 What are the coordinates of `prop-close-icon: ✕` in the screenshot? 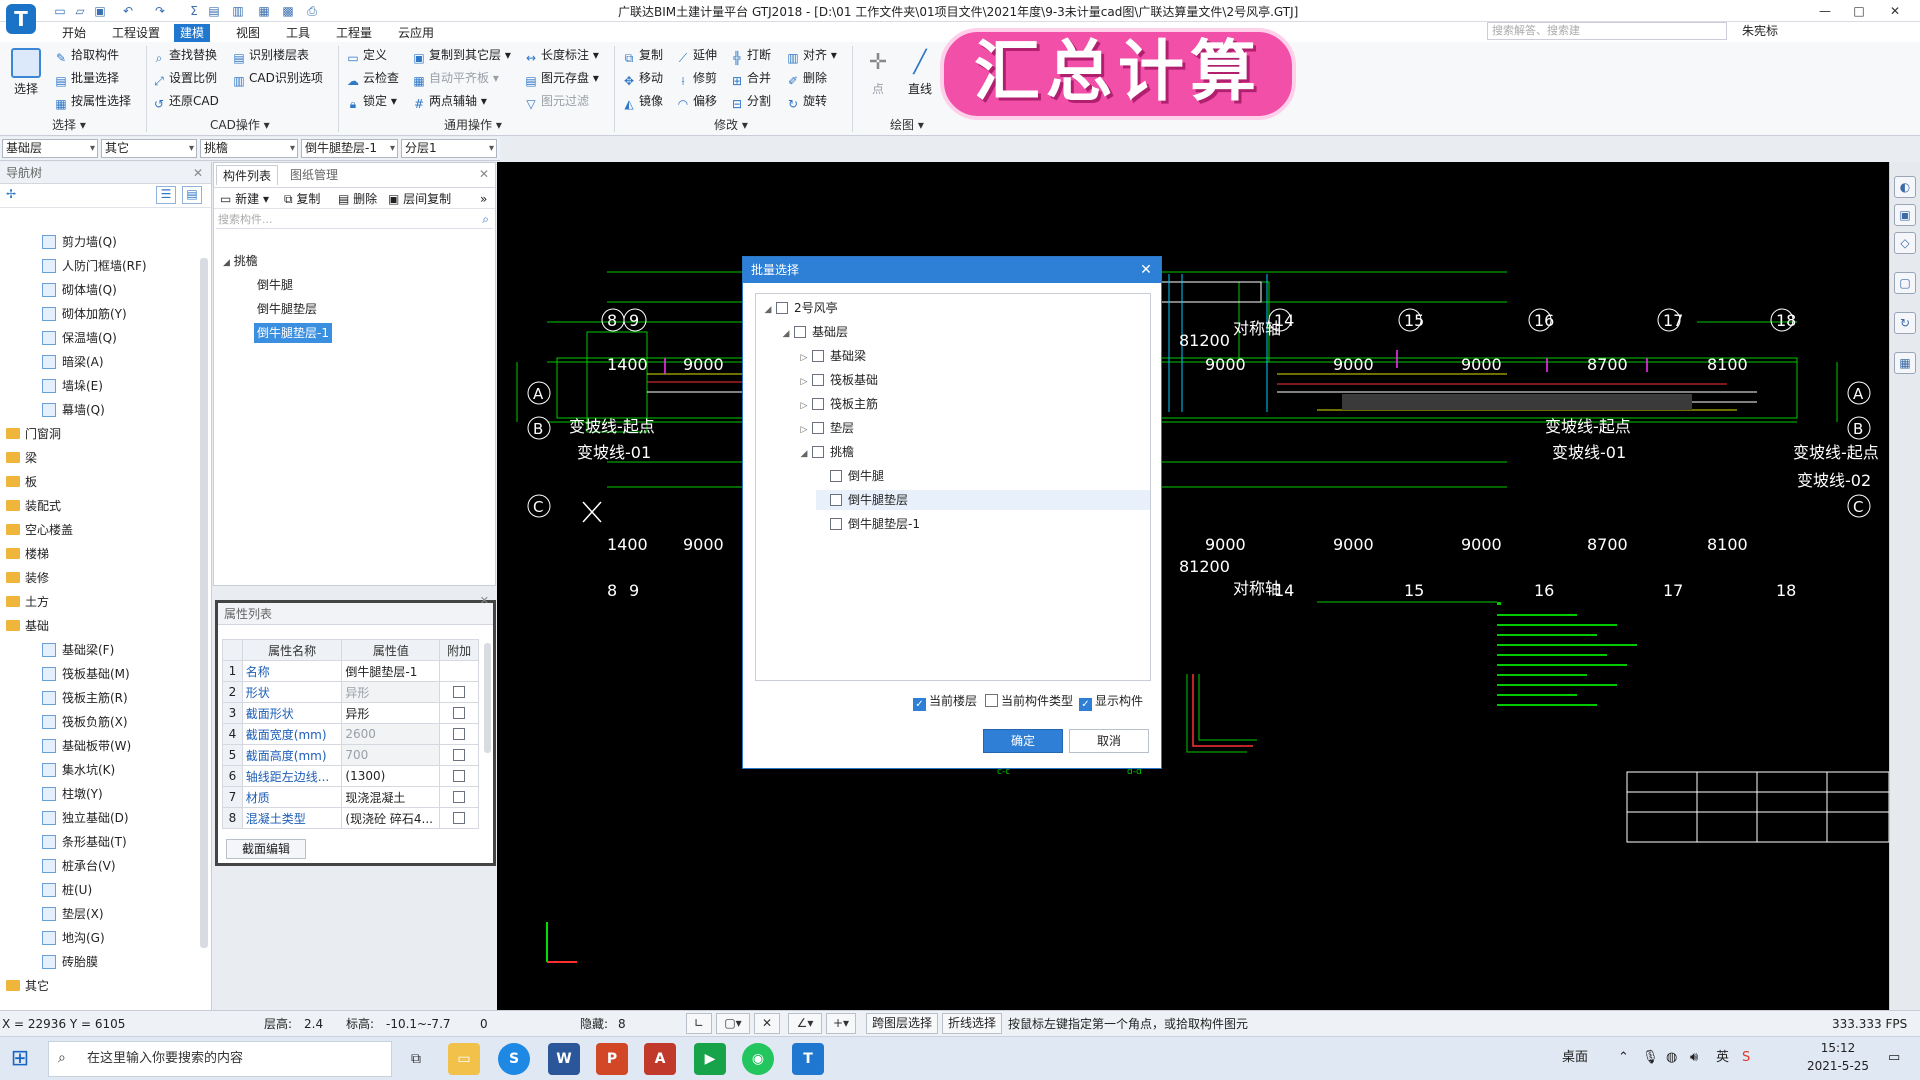 It's located at (484, 600).